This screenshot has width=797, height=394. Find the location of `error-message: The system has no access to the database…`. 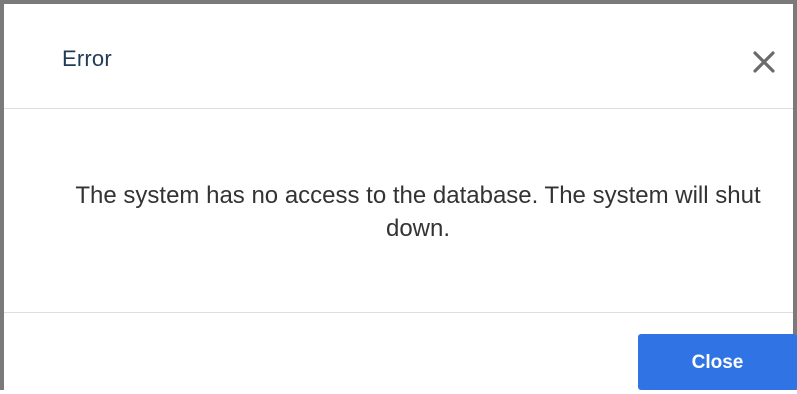

error-message: The system has no access to the database… is located at coordinates (418, 212).